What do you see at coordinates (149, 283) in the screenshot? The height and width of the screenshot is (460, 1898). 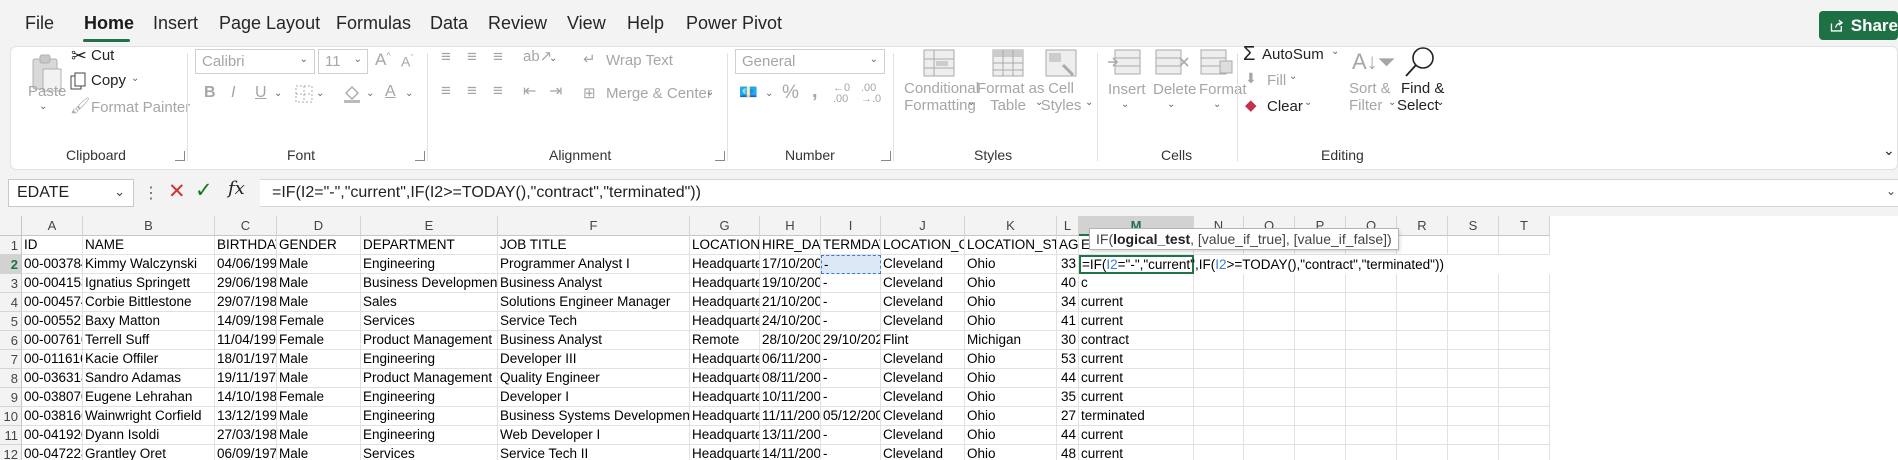 I see `cell: Ignatius Springett` at bounding box center [149, 283].